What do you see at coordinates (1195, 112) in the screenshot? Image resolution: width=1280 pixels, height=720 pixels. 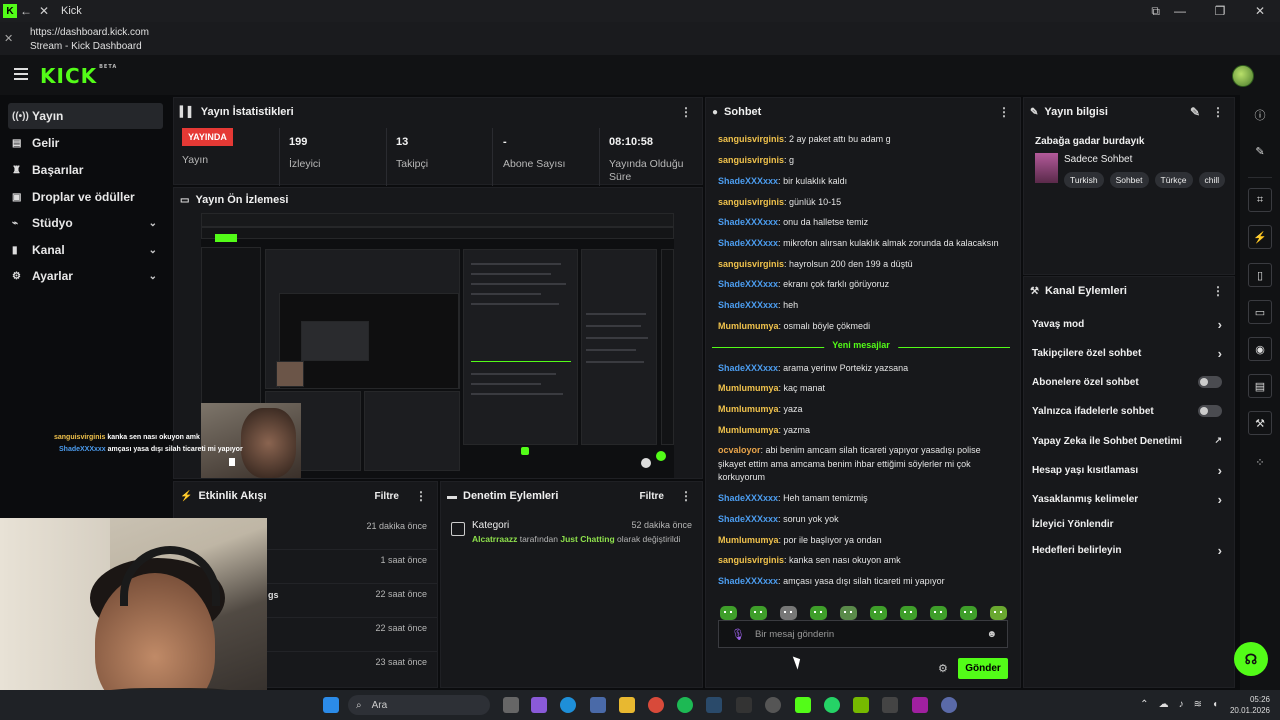 I see `edit-icon: ✎` at bounding box center [1195, 112].